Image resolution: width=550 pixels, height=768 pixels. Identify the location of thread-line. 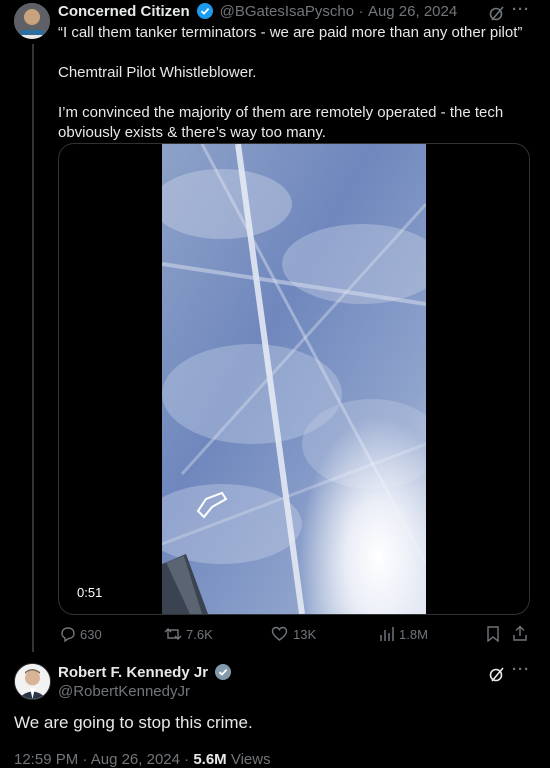
(33, 348).